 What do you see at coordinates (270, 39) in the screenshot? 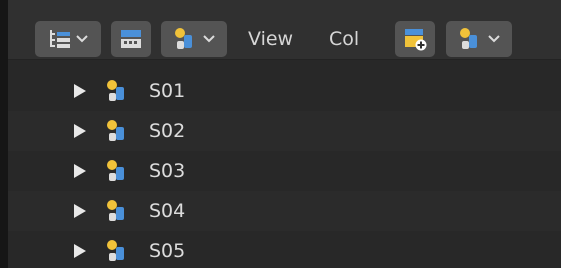
I see `view-menu: View` at bounding box center [270, 39].